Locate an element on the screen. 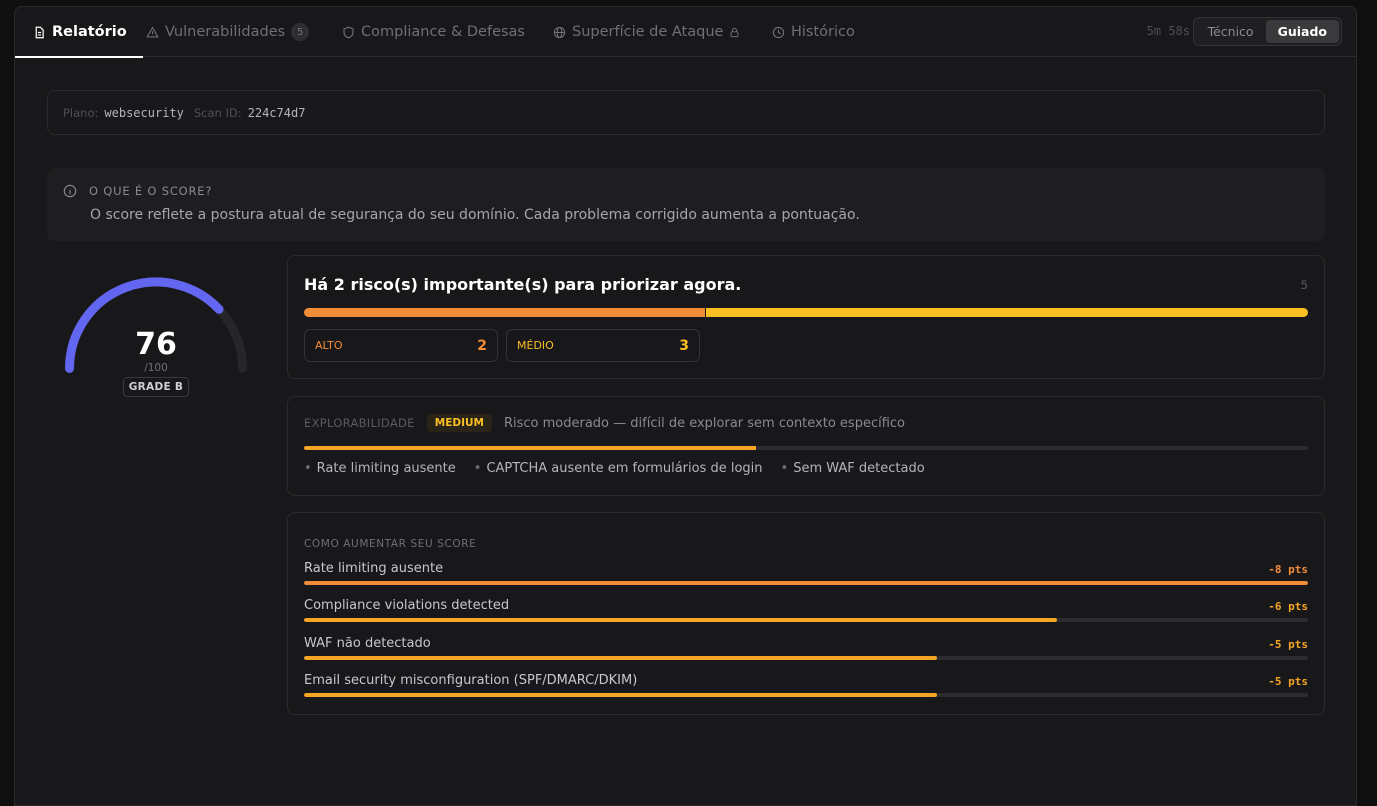 This screenshot has width=1377, height=806. scan-timer: 5m 58s is located at coordinates (1168, 31).